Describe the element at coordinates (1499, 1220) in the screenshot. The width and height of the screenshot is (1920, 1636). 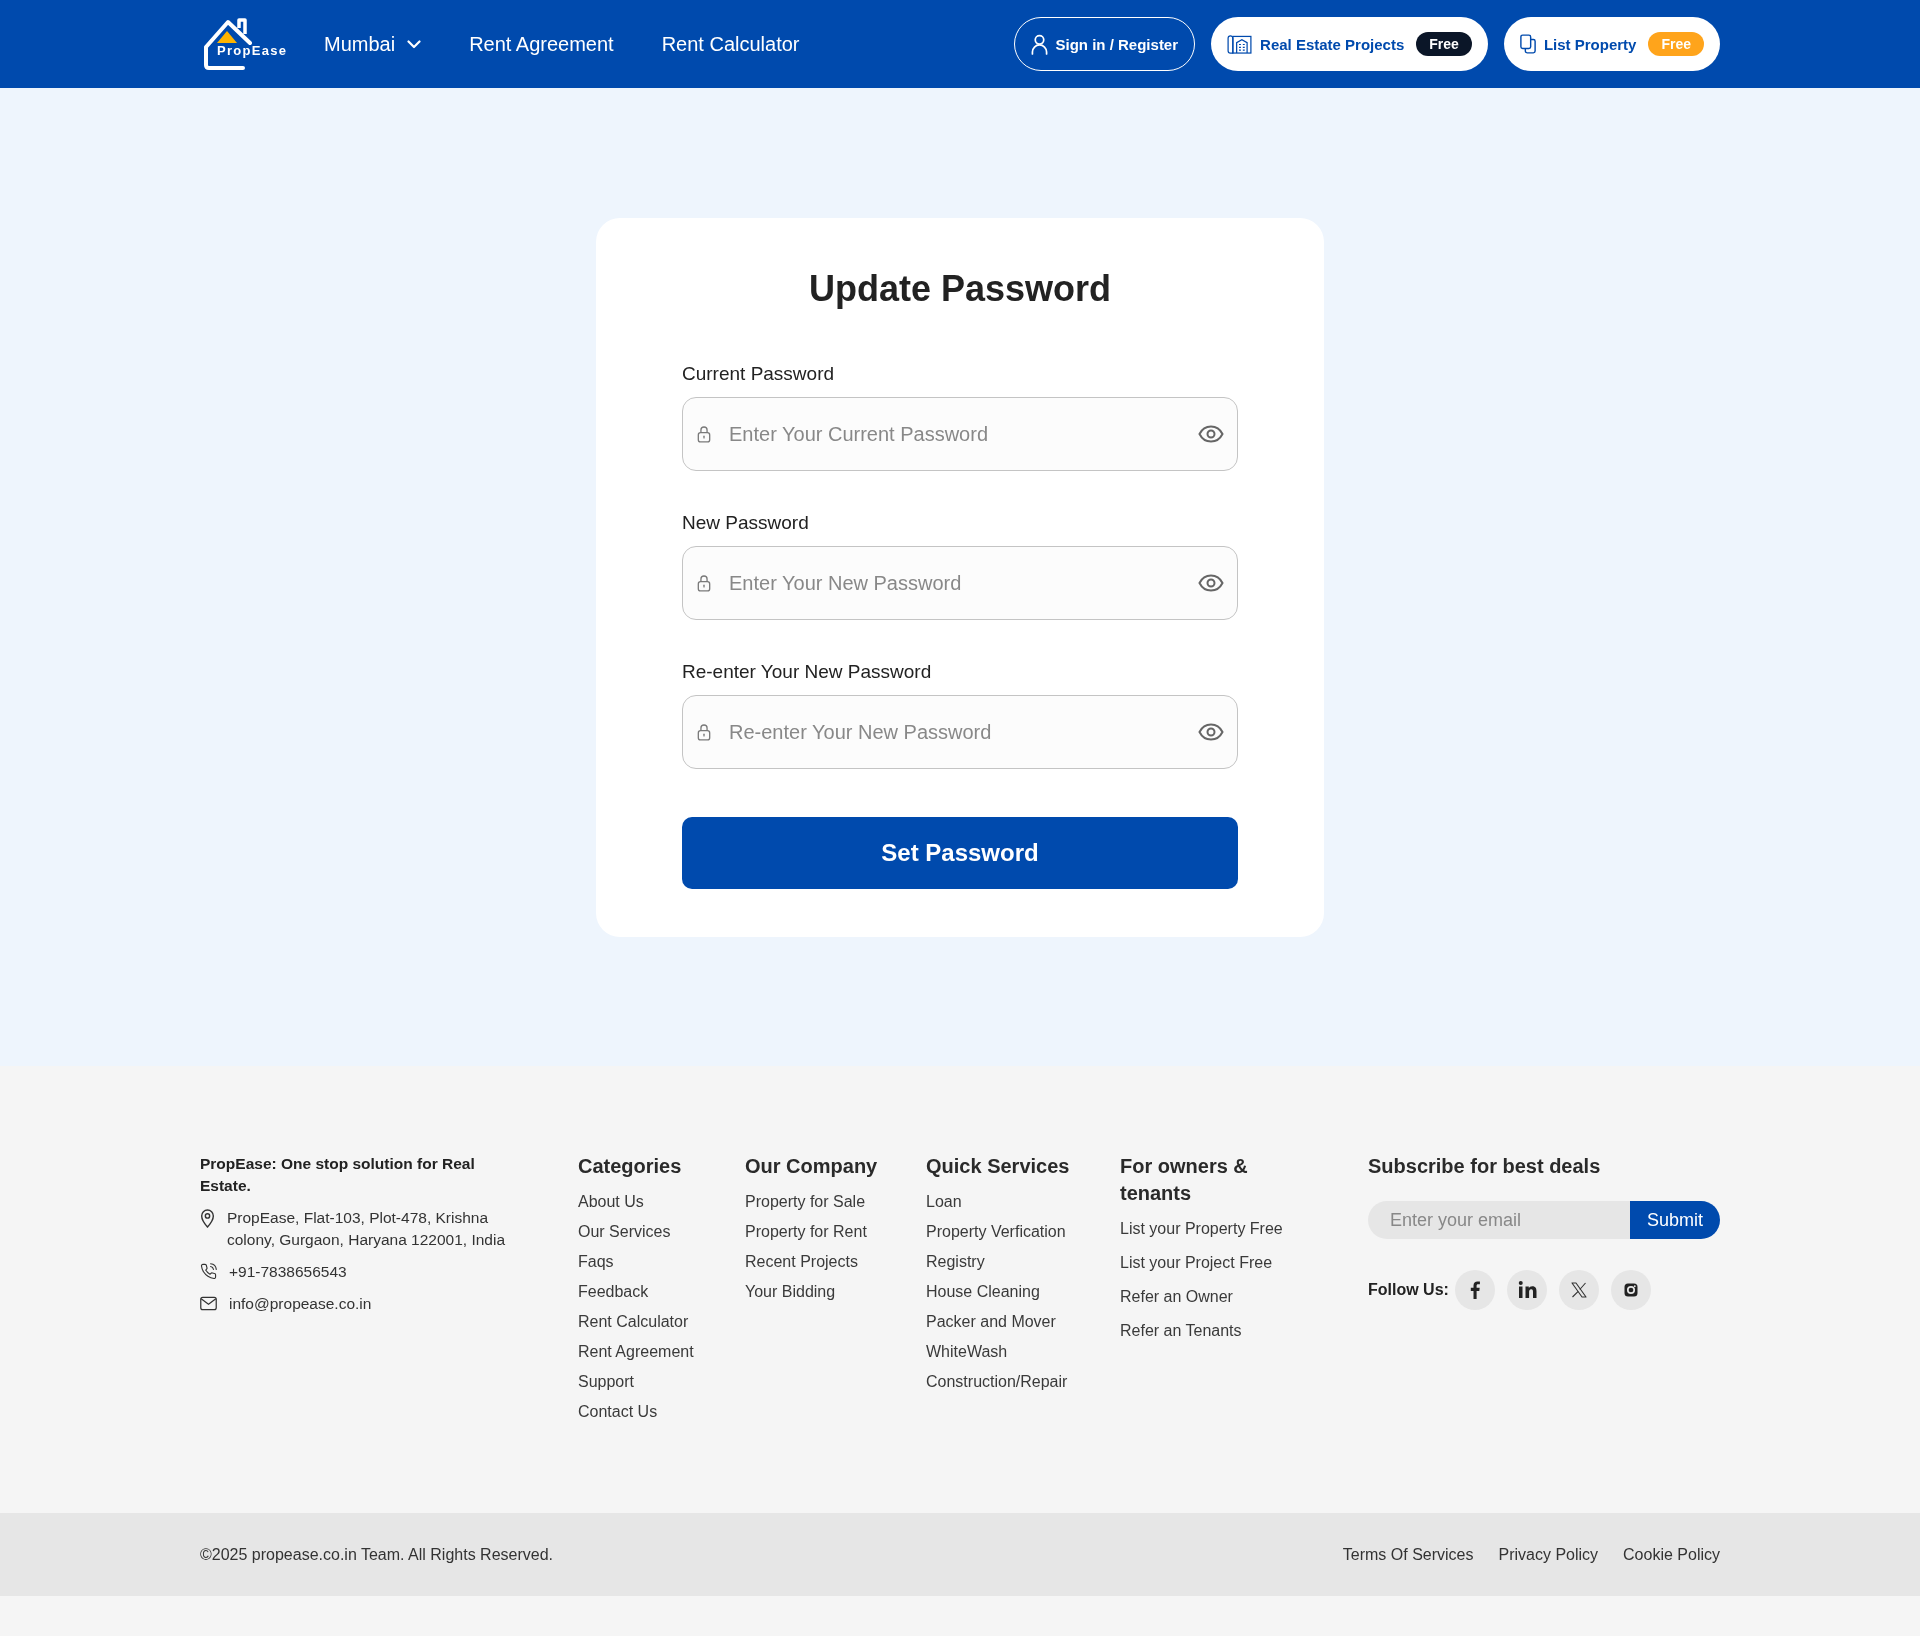
I see `email-field: Enter your email` at that location.